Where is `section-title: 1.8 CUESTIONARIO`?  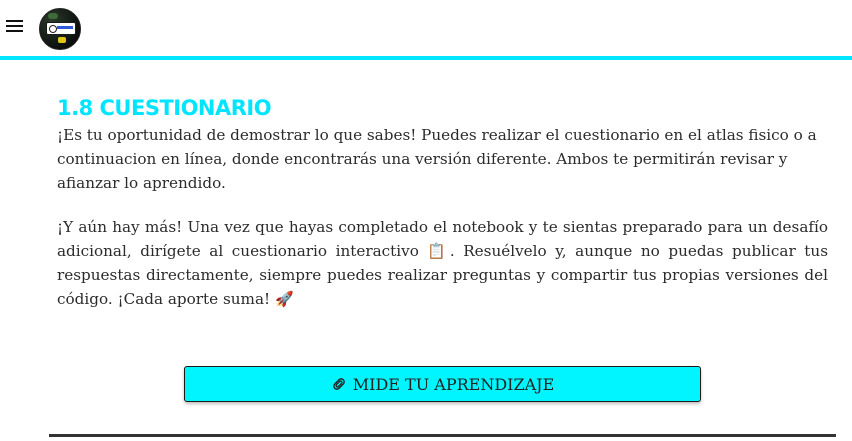 section-title: 1.8 CUESTIONARIO is located at coordinates (164, 108).